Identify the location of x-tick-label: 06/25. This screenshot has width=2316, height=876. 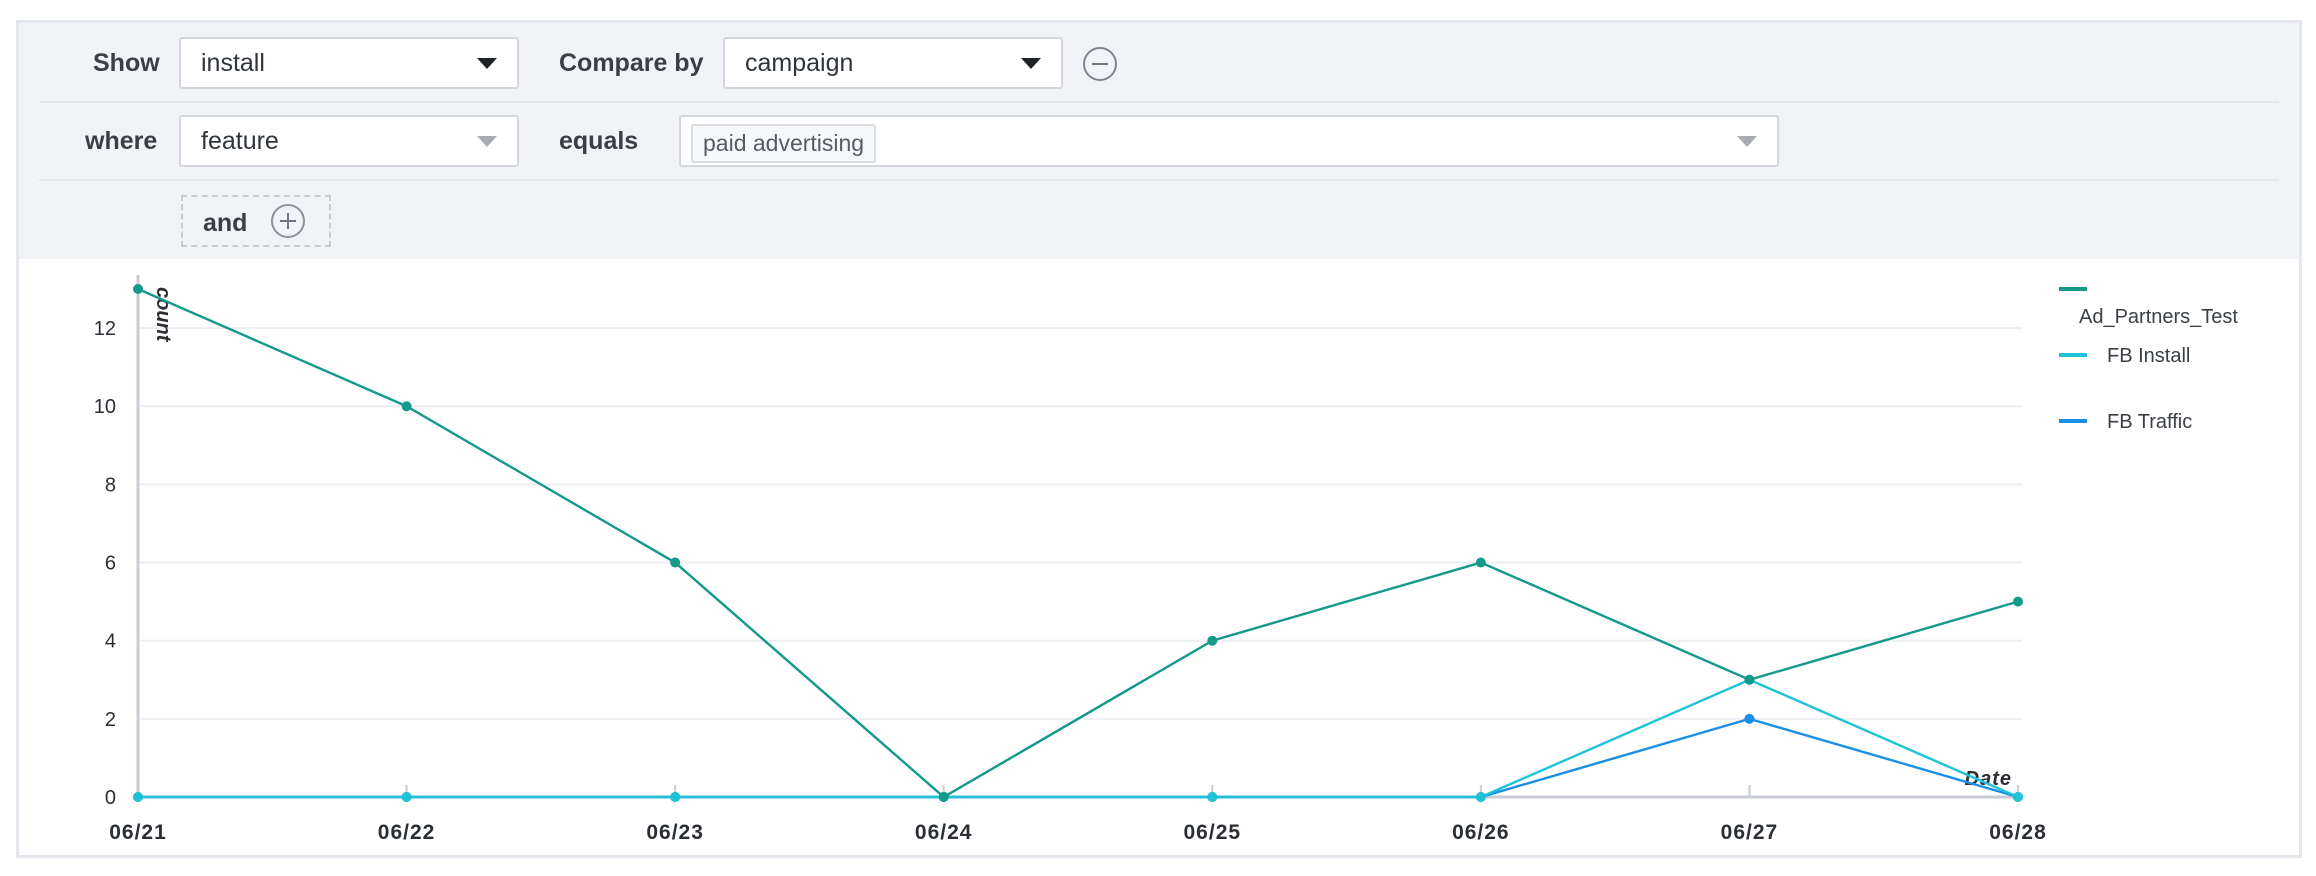
(1213, 832).